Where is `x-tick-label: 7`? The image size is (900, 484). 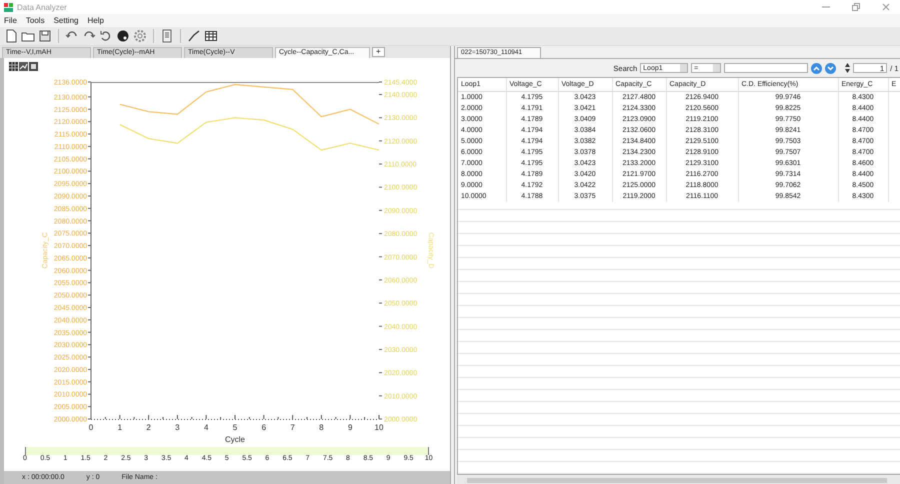
x-tick-label: 7 is located at coordinates (292, 427).